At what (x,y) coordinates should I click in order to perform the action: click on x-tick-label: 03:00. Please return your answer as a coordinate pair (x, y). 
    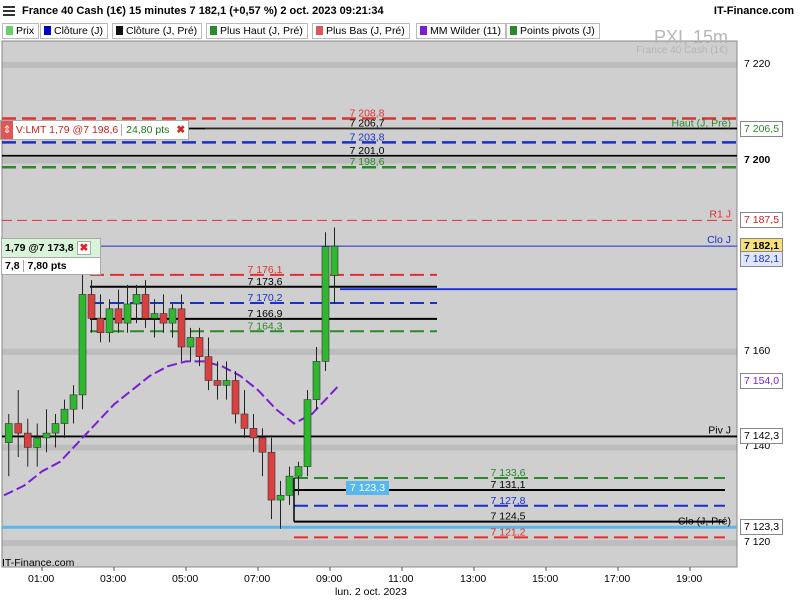
    Looking at the image, I should click on (113, 579).